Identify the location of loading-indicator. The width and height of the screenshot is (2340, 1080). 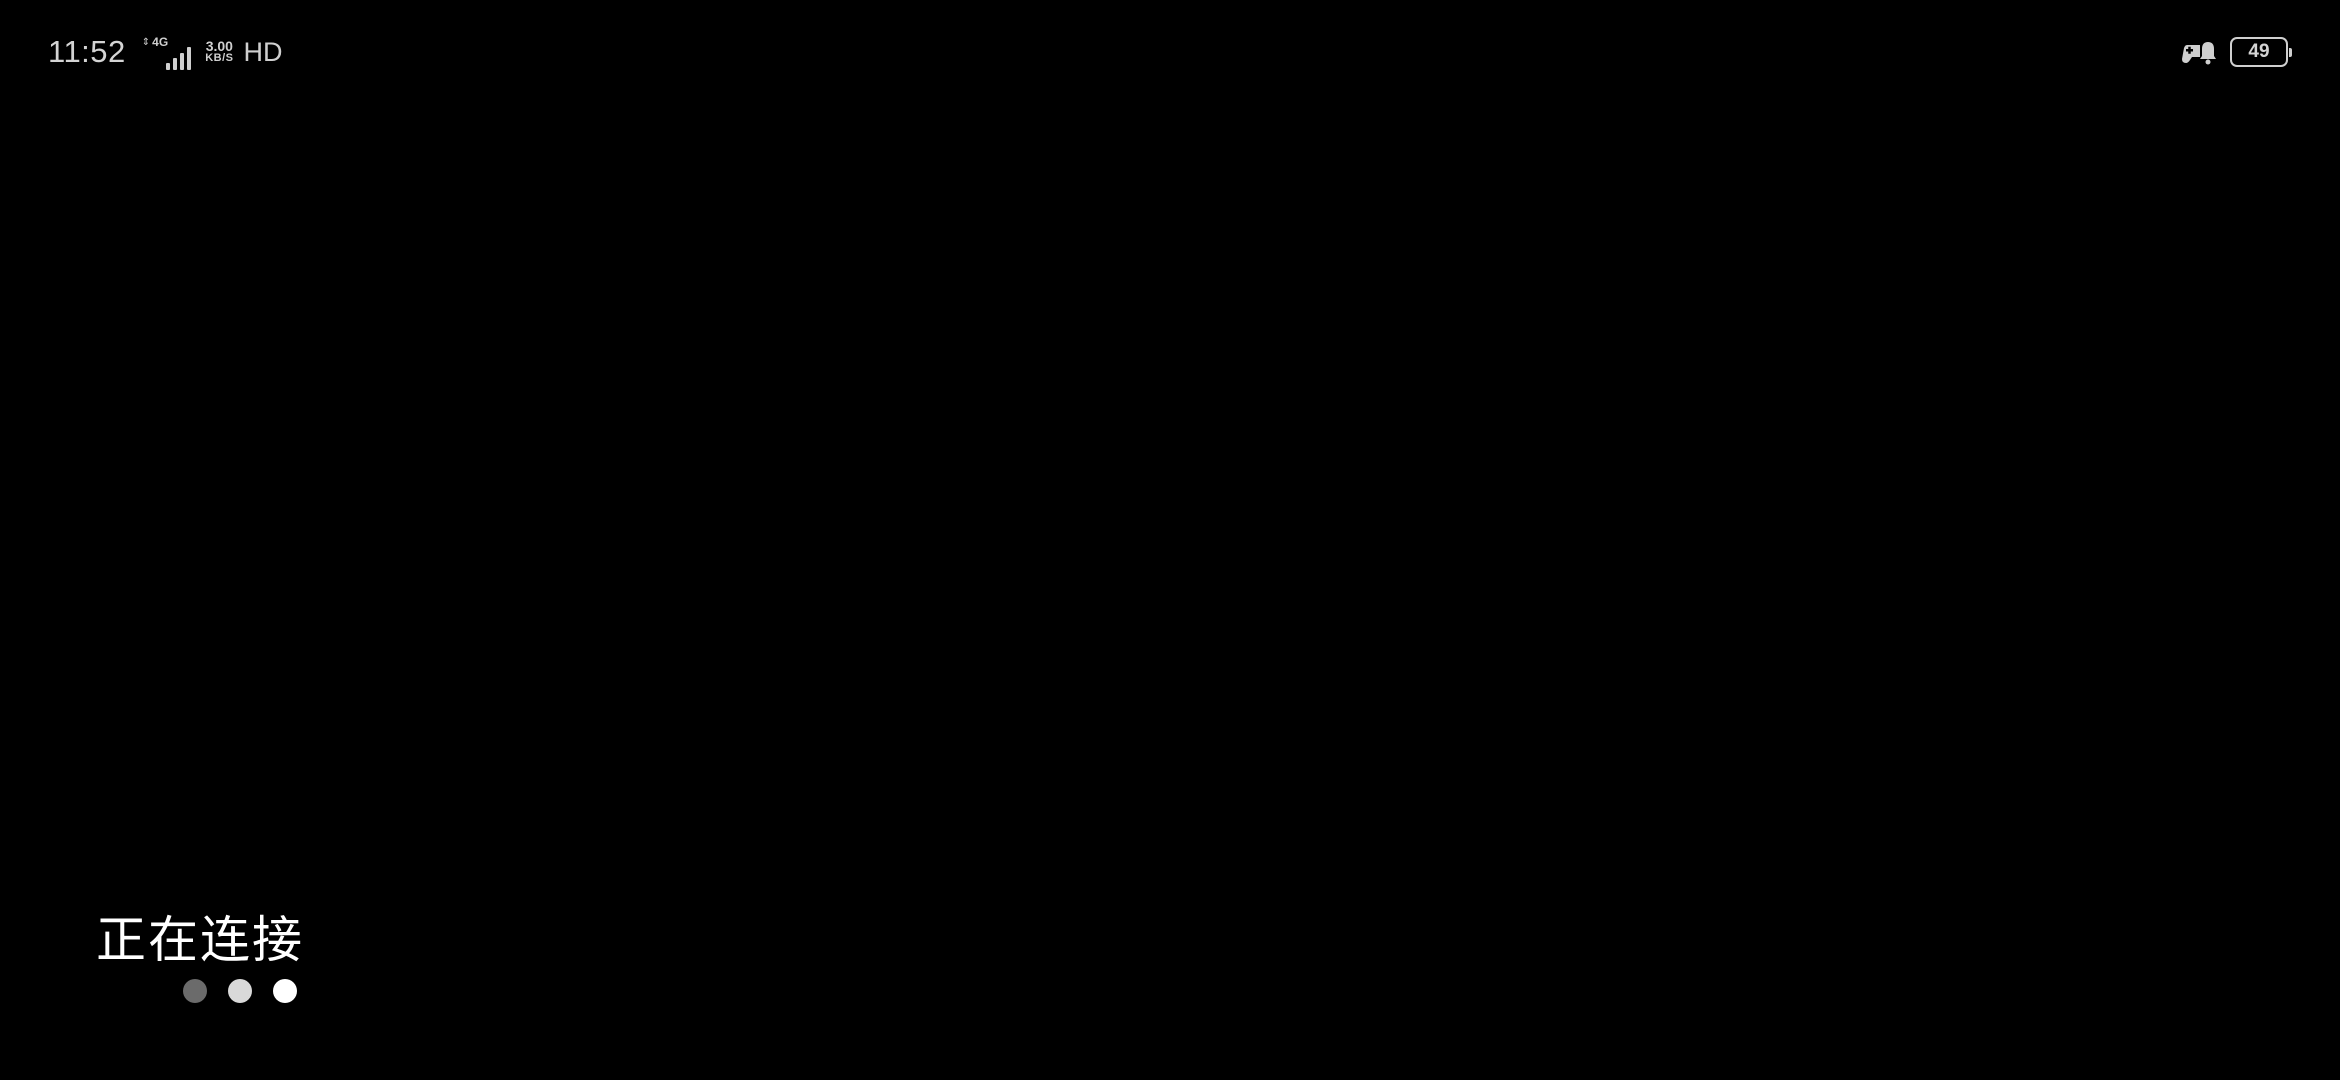
(240, 991).